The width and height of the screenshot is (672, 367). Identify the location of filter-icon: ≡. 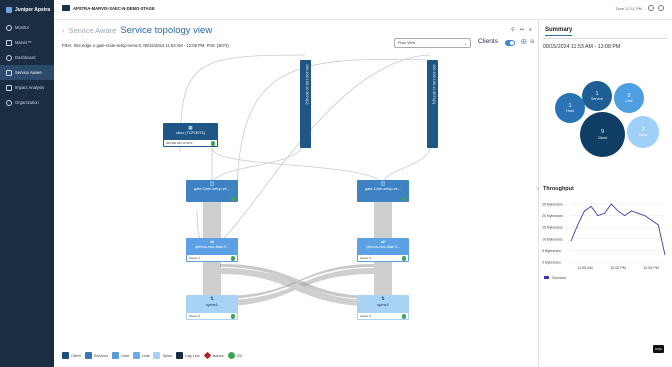
(530, 30).